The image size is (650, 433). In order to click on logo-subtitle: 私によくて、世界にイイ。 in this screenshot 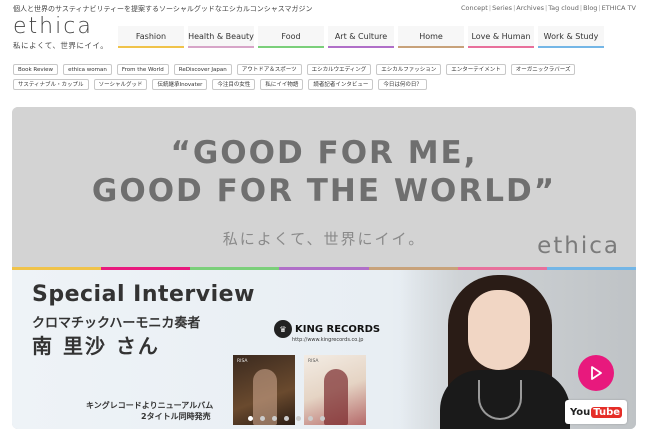, I will do `click(61, 45)`.